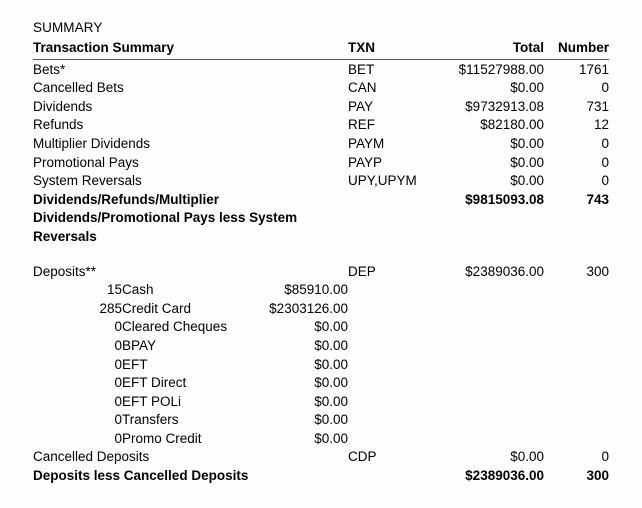 The width and height of the screenshot is (642, 508). I want to click on cancelled-deposits-txn: CDP, so click(362, 457).